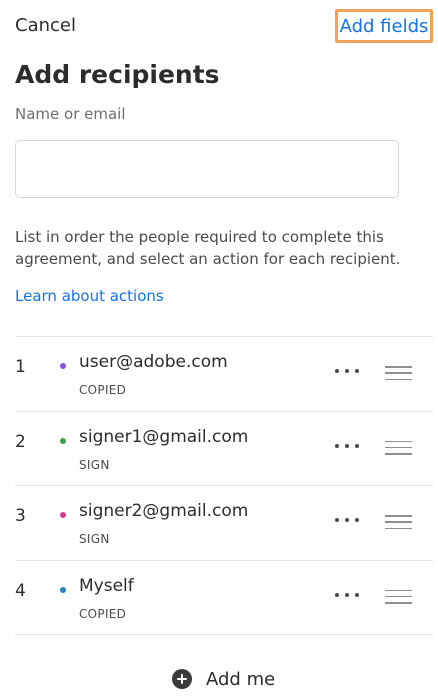 The image size is (438, 700). What do you see at coordinates (224, 449) in the screenshot?
I see `recipient-row: 2 signer1@gmail.com SIGN` at bounding box center [224, 449].